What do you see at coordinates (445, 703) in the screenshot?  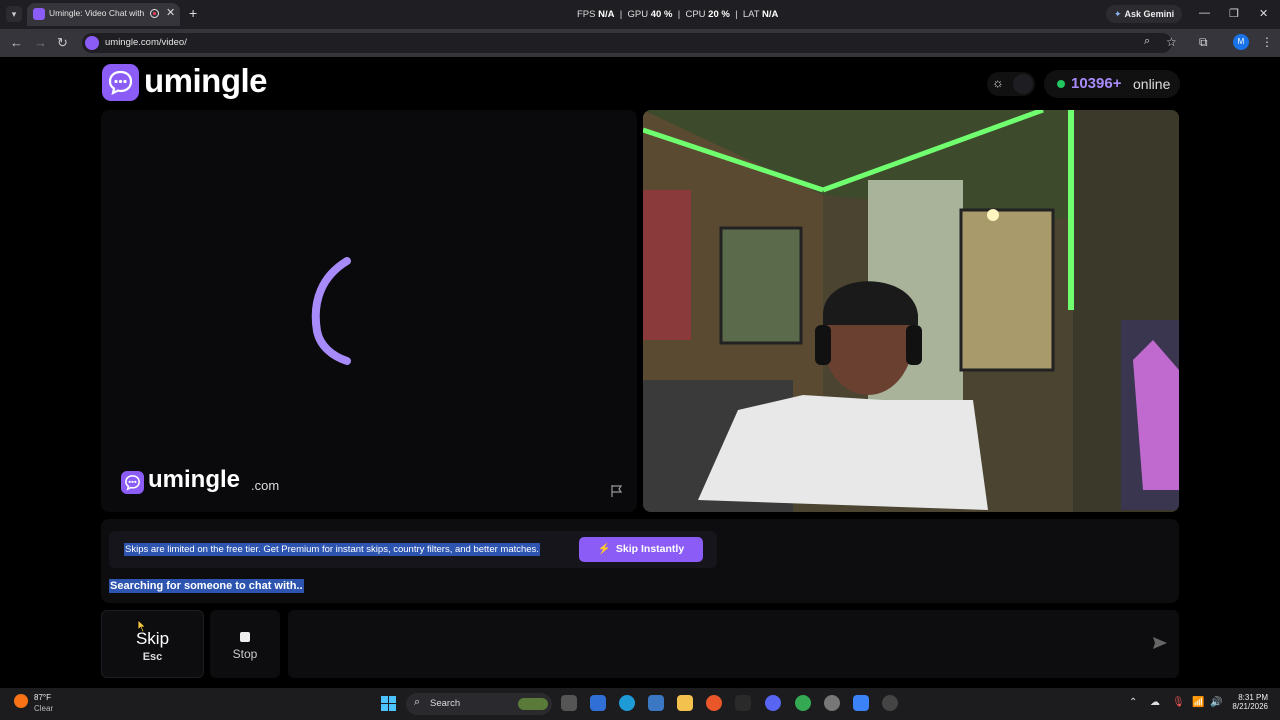 I see `taskbar-search-label: Search` at bounding box center [445, 703].